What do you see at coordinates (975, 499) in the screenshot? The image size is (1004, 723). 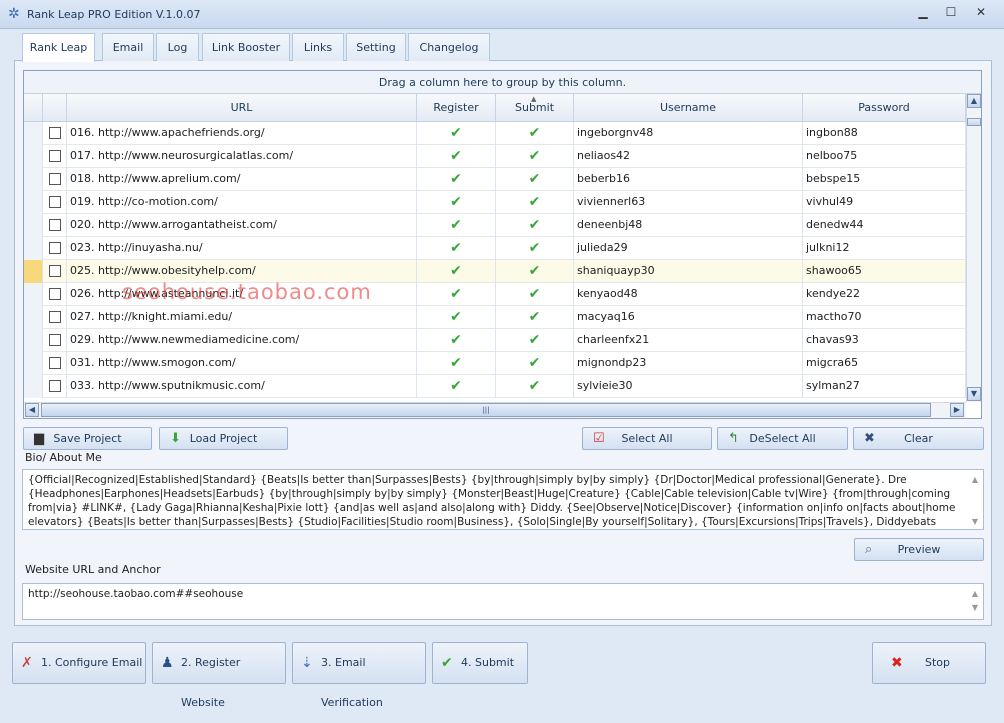 I see `bio-scrollbar: ▲ ▼` at bounding box center [975, 499].